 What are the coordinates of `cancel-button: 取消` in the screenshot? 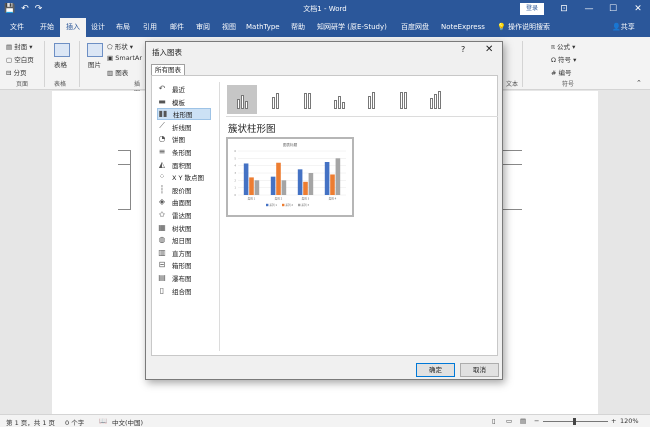 It's located at (479, 370).